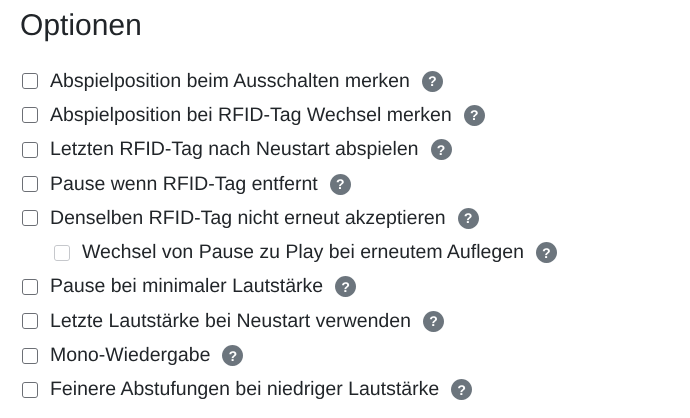 The height and width of the screenshot is (418, 690). What do you see at coordinates (81, 26) in the screenshot?
I see `section-title: Optionen` at bounding box center [81, 26].